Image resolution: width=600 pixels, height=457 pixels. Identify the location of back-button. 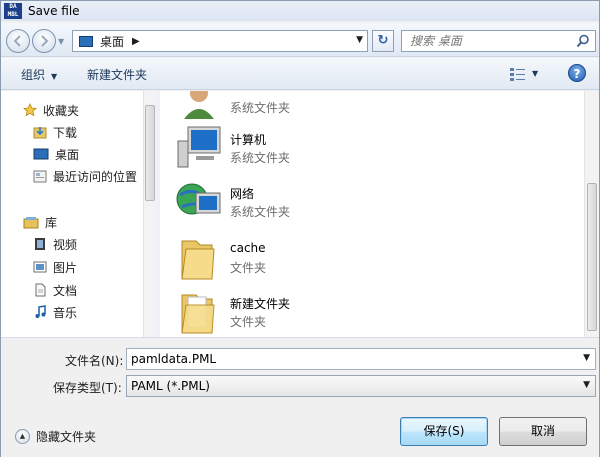
(18, 41).